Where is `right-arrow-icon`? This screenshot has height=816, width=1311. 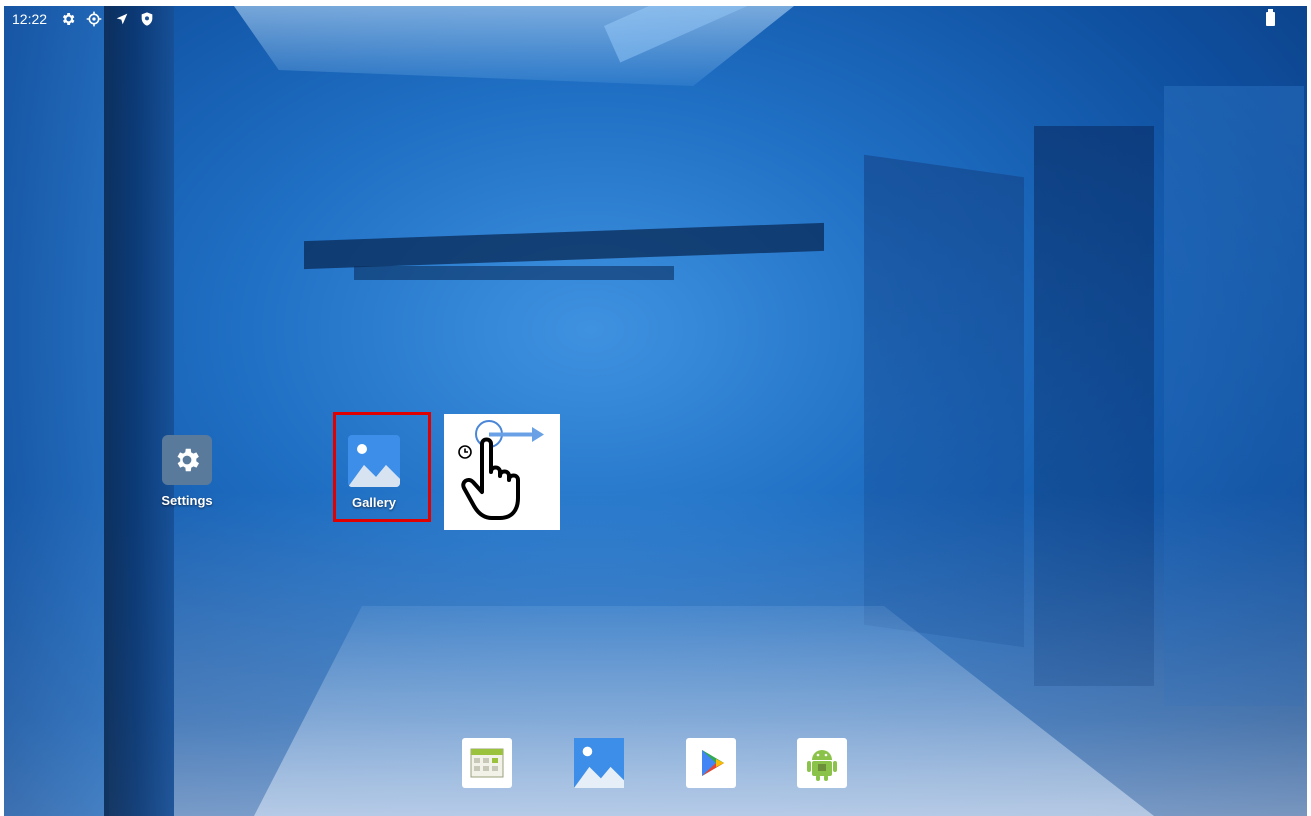
right-arrow-icon is located at coordinates (516, 434).